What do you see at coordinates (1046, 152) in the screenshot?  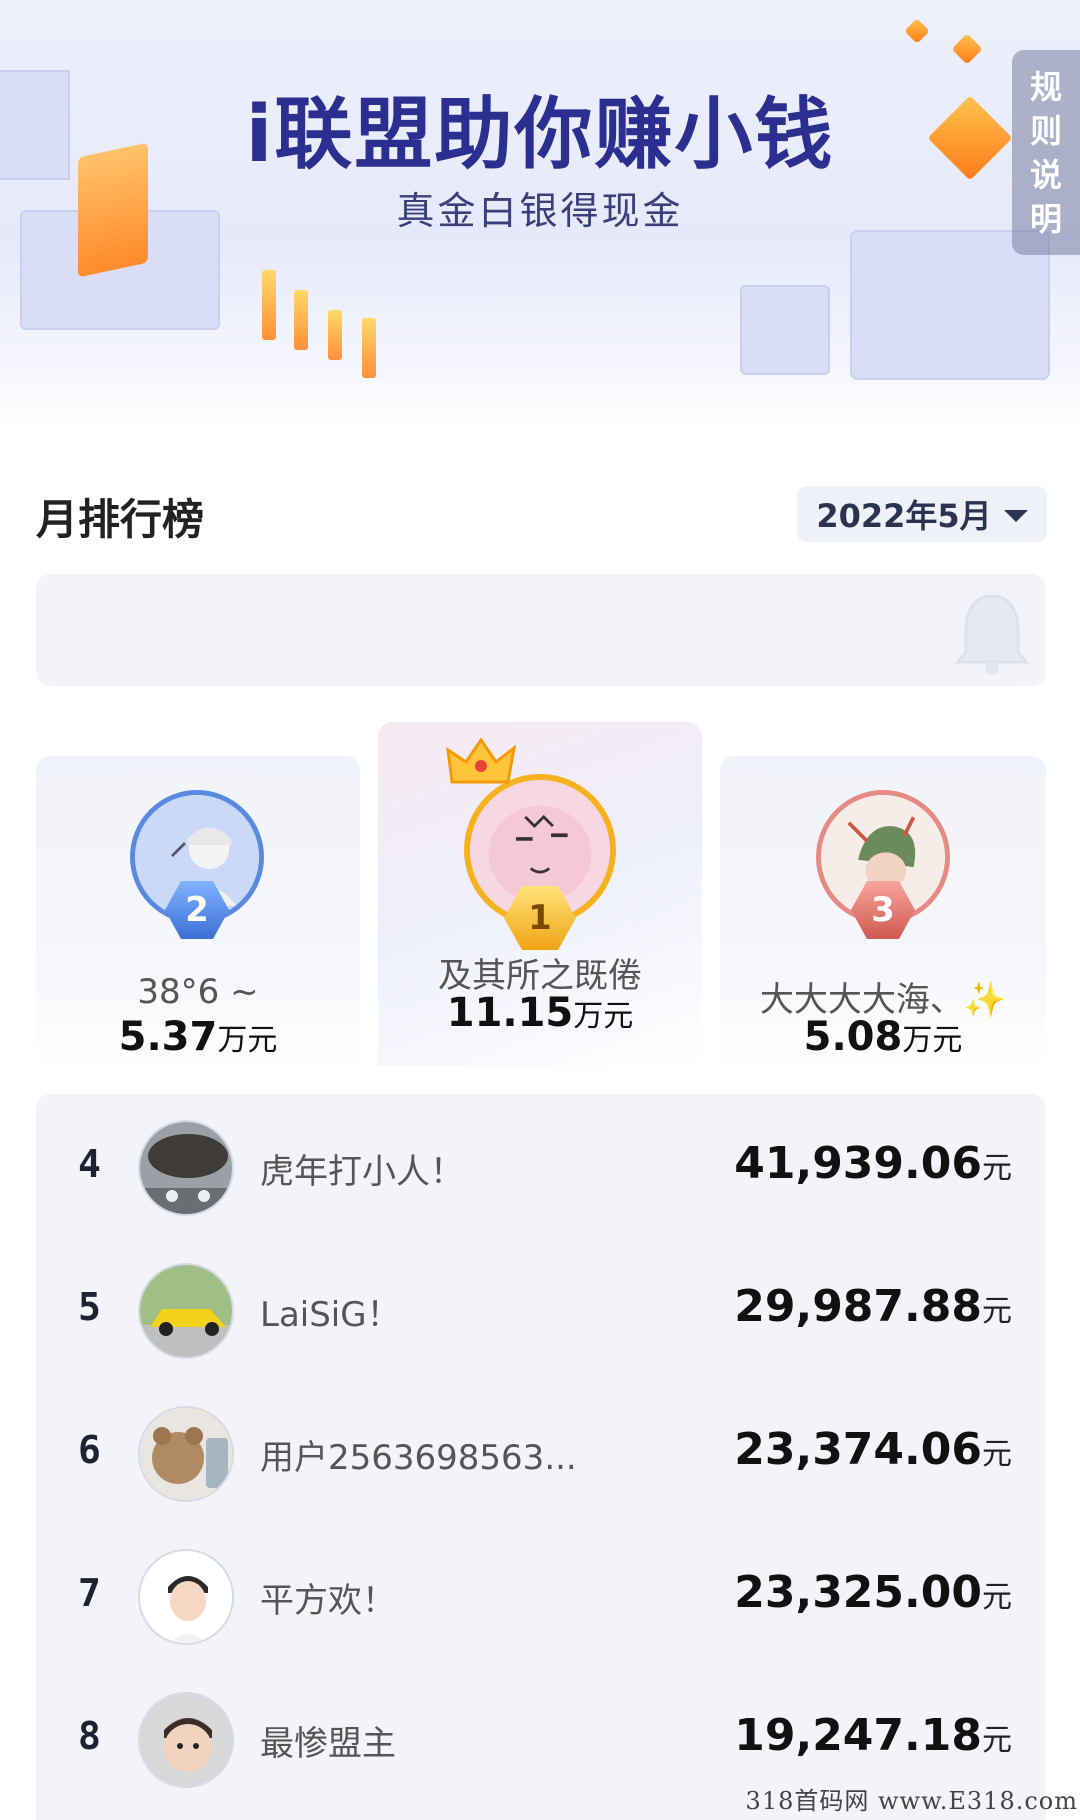 I see `rules-button: 规 则 说 明` at bounding box center [1046, 152].